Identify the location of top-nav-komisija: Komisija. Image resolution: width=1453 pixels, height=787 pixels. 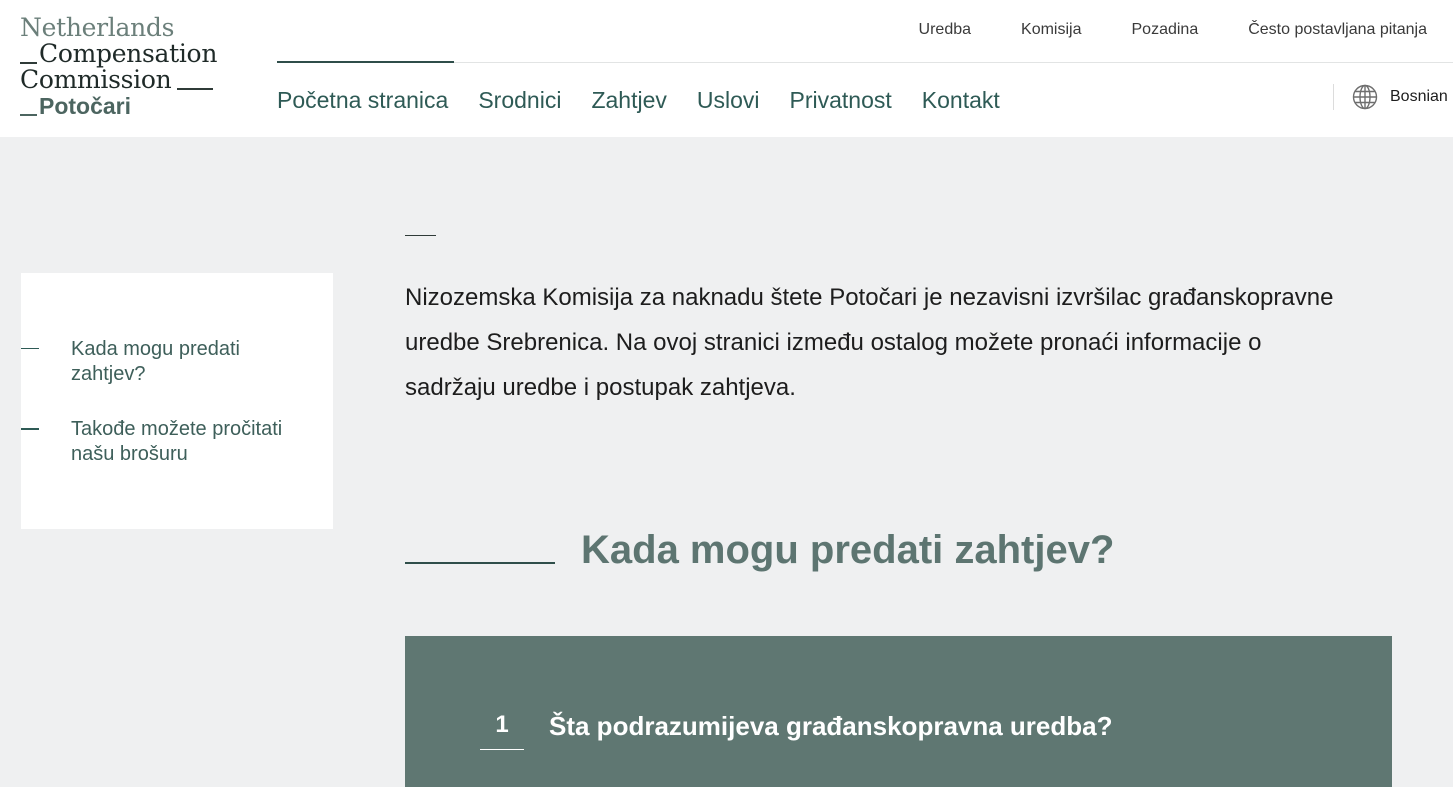
(1051, 30).